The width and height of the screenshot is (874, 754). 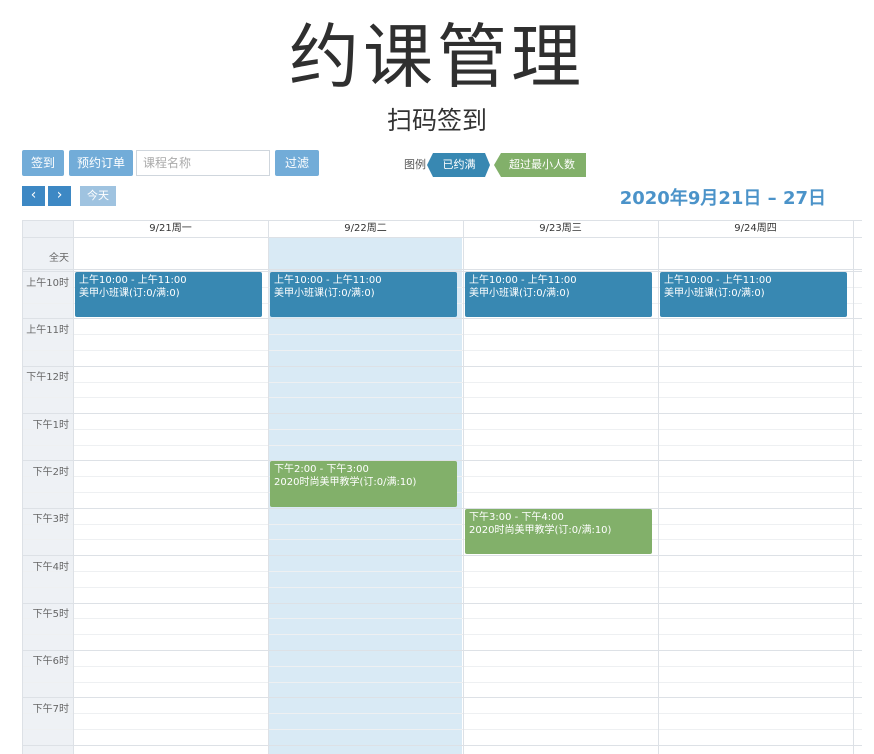 I want to click on chevron-right-icon: ›, so click(x=59, y=195).